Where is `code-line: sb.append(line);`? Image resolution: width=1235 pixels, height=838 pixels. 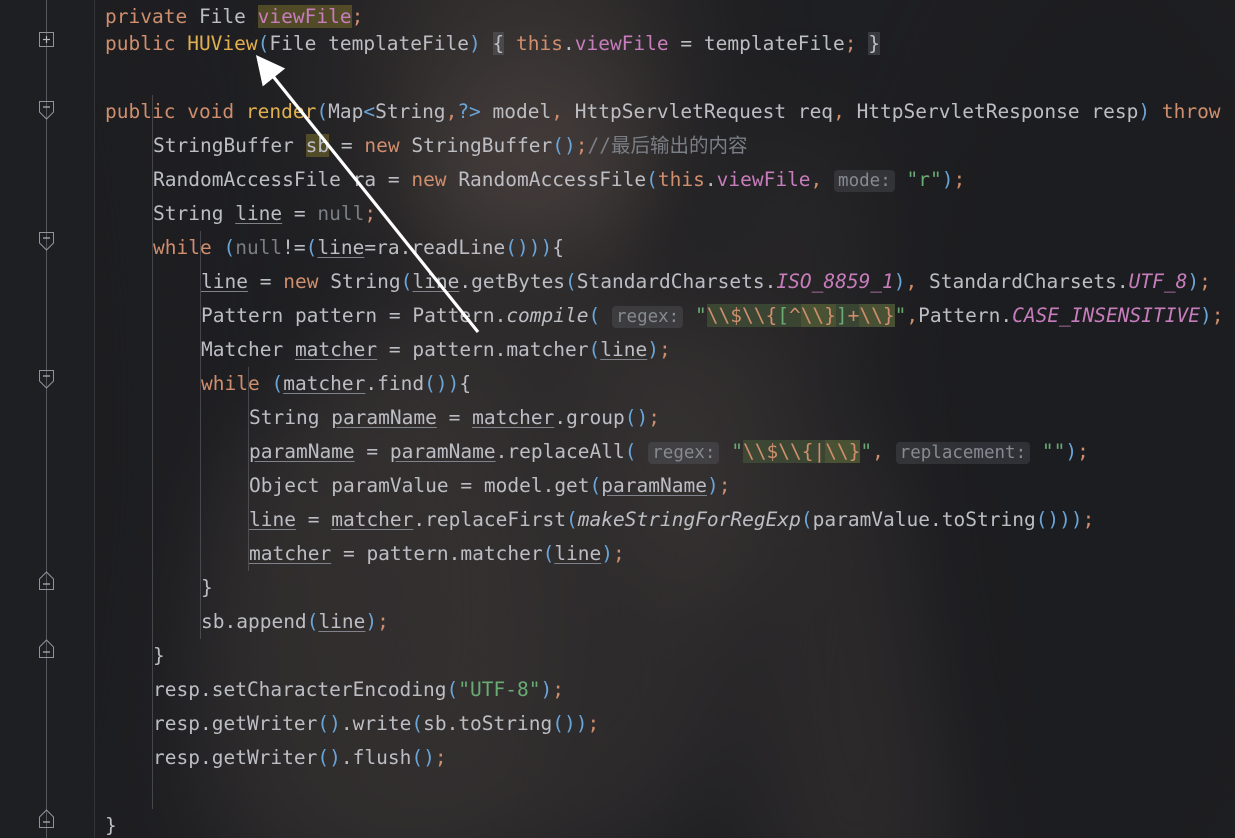
code-line: sb.append(line); is located at coordinates (295, 621).